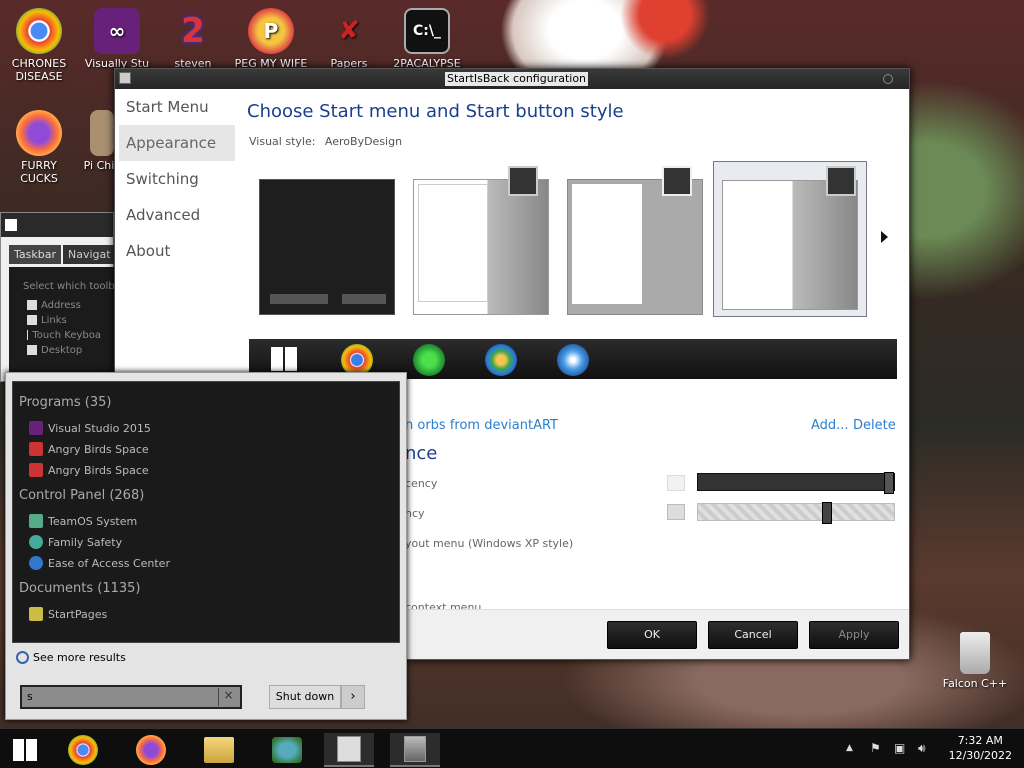  What do you see at coordinates (849, 748) in the screenshot?
I see `tray-overflow-icon: ▲` at bounding box center [849, 748].